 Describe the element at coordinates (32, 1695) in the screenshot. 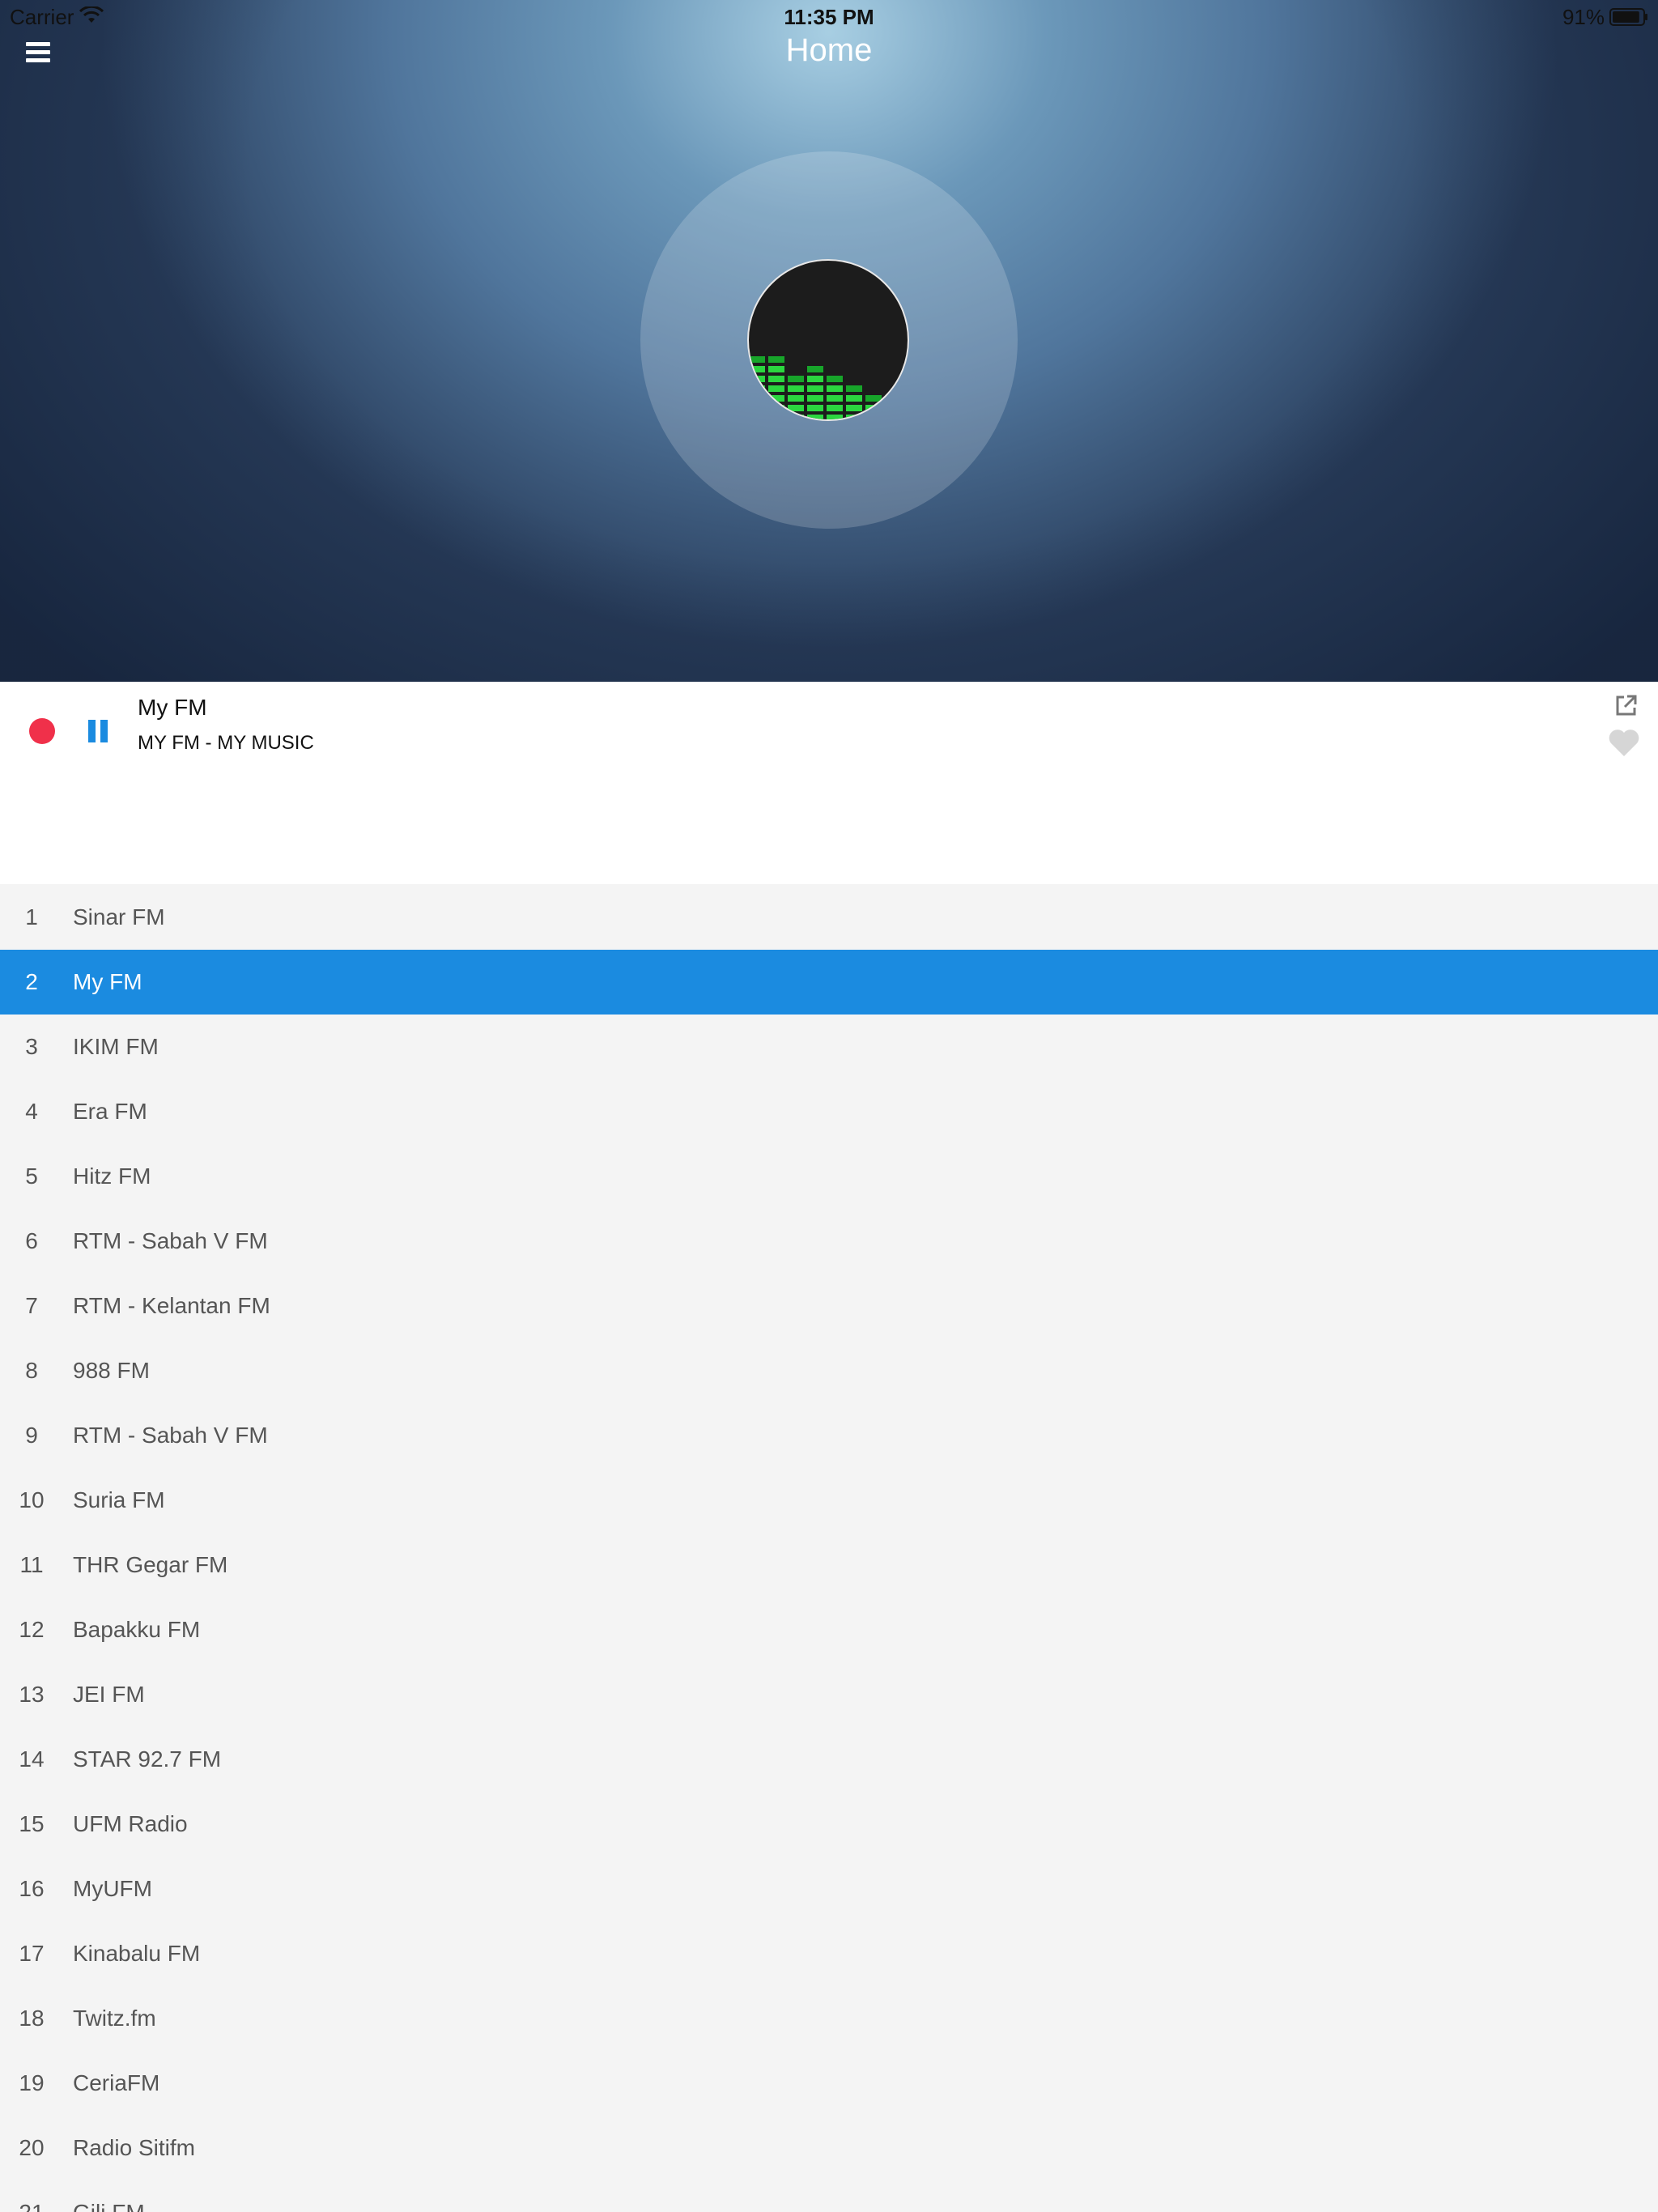

I see `station-number: 13` at that location.